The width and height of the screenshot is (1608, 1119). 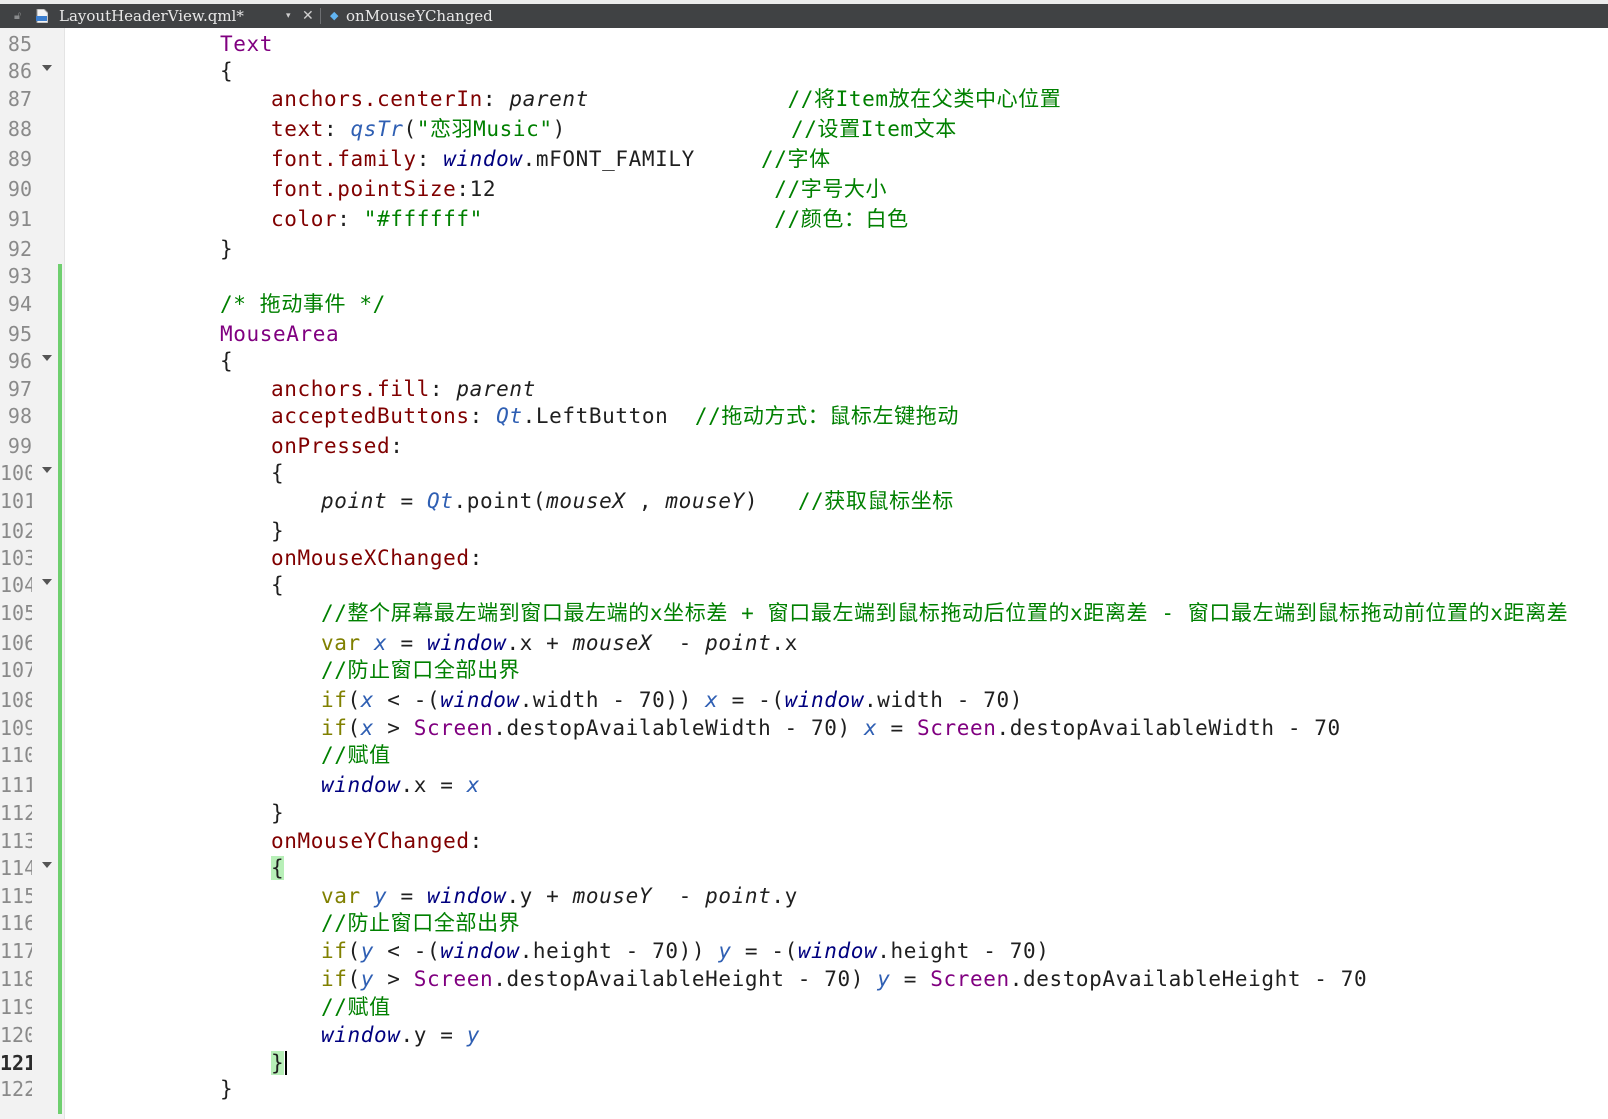 I want to click on current-symbol: onMouseYChanged, so click(x=419, y=16).